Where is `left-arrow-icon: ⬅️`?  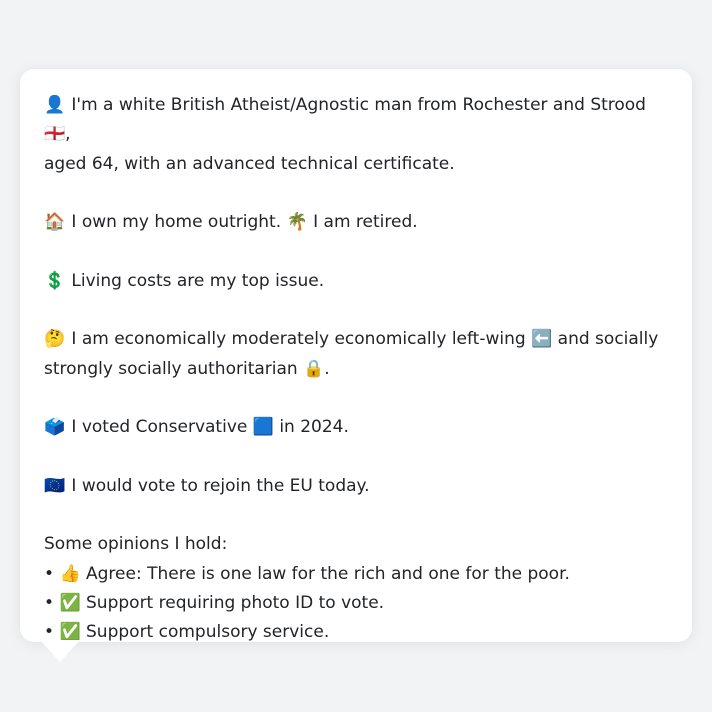
left-arrow-icon: ⬅️ is located at coordinates (542, 339).